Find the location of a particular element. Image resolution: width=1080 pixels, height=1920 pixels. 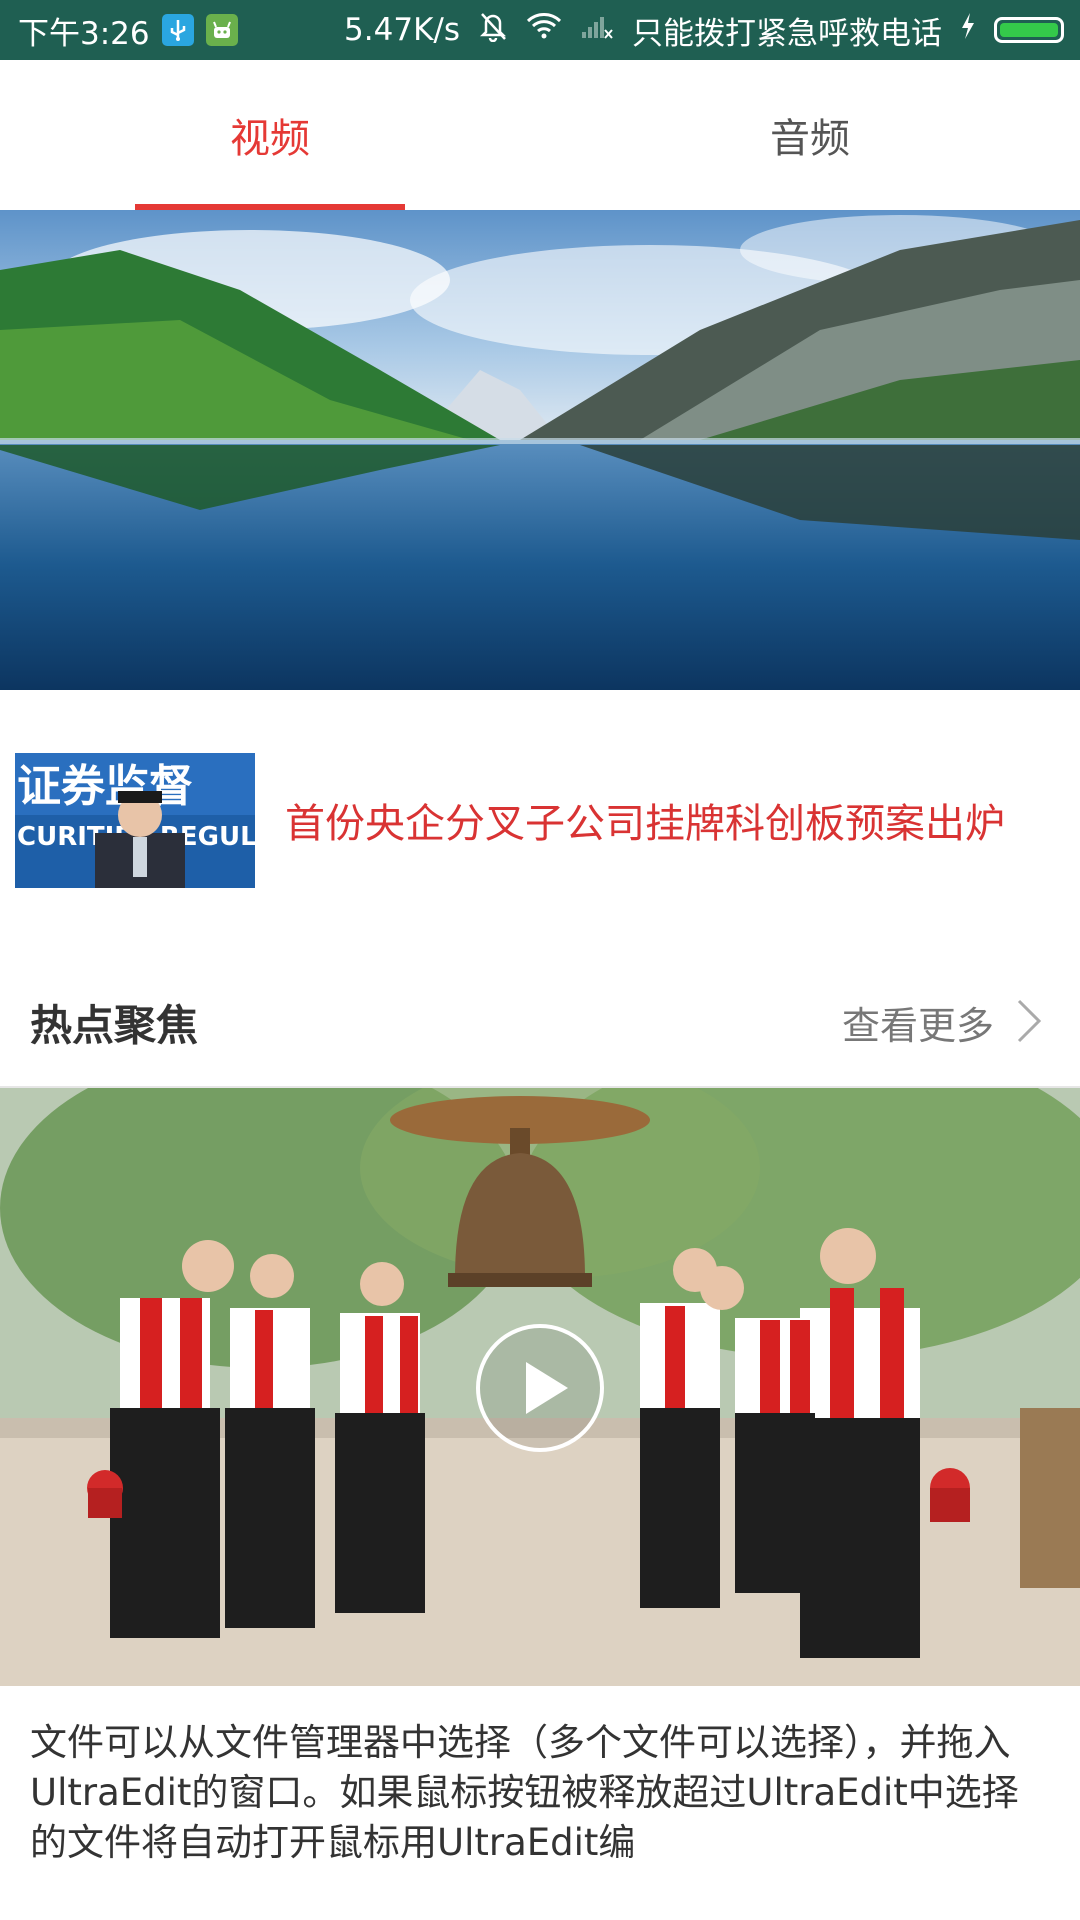

status-bar-right: 5.47K/s 只能拨打紧急呼救电话 is located at coordinates (712, 30).